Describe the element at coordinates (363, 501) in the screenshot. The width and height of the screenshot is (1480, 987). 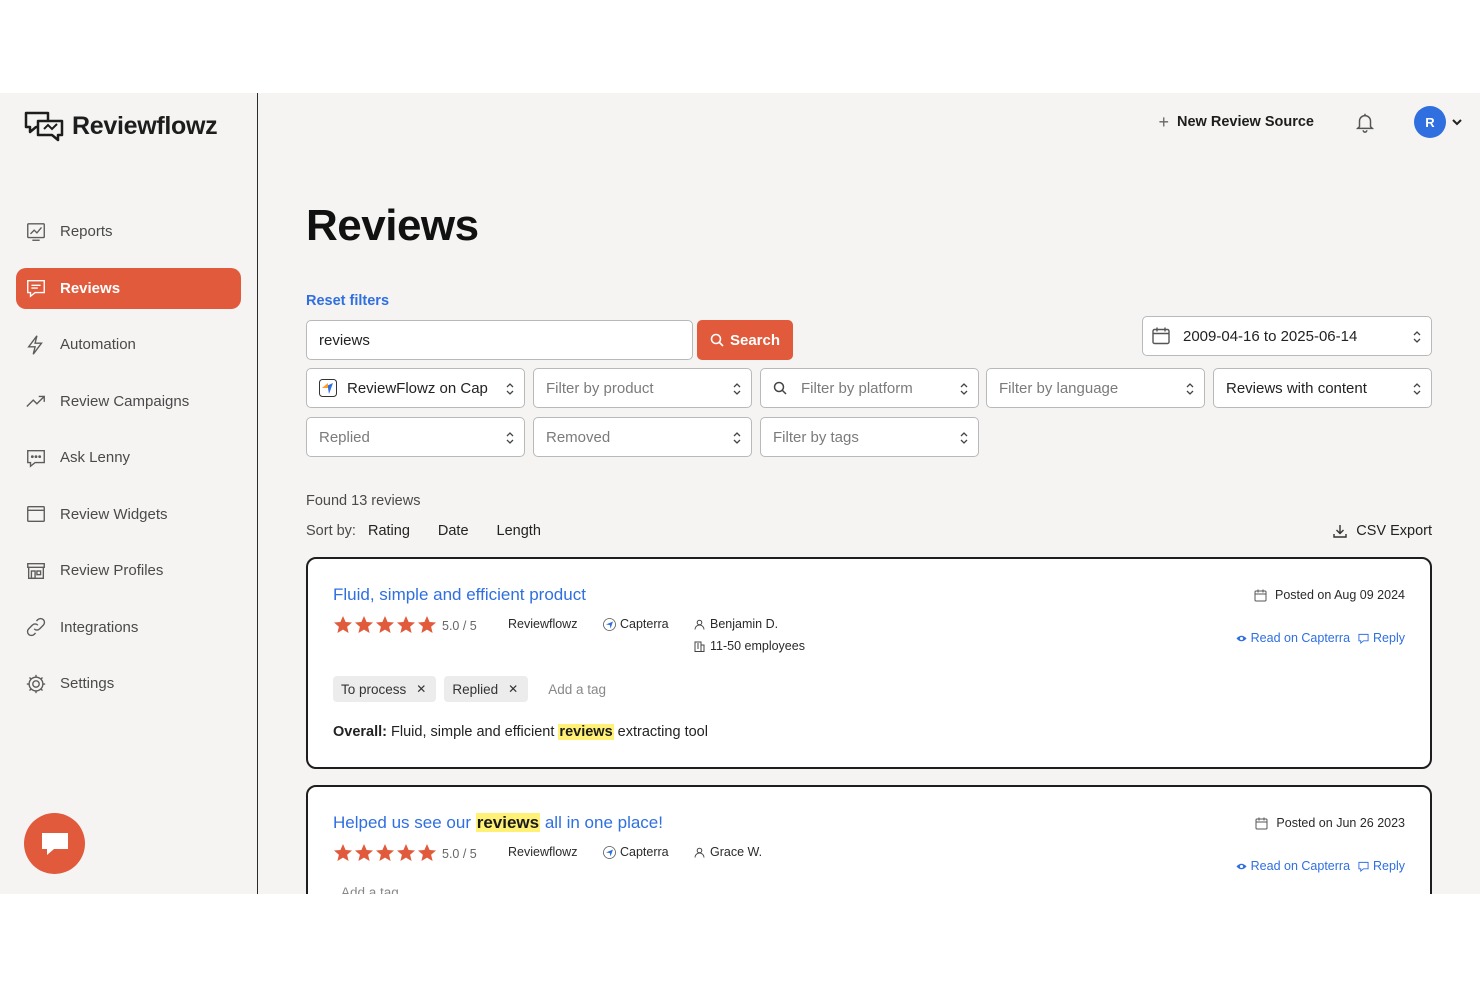
I see `results-count: Found 13 reviews` at that location.